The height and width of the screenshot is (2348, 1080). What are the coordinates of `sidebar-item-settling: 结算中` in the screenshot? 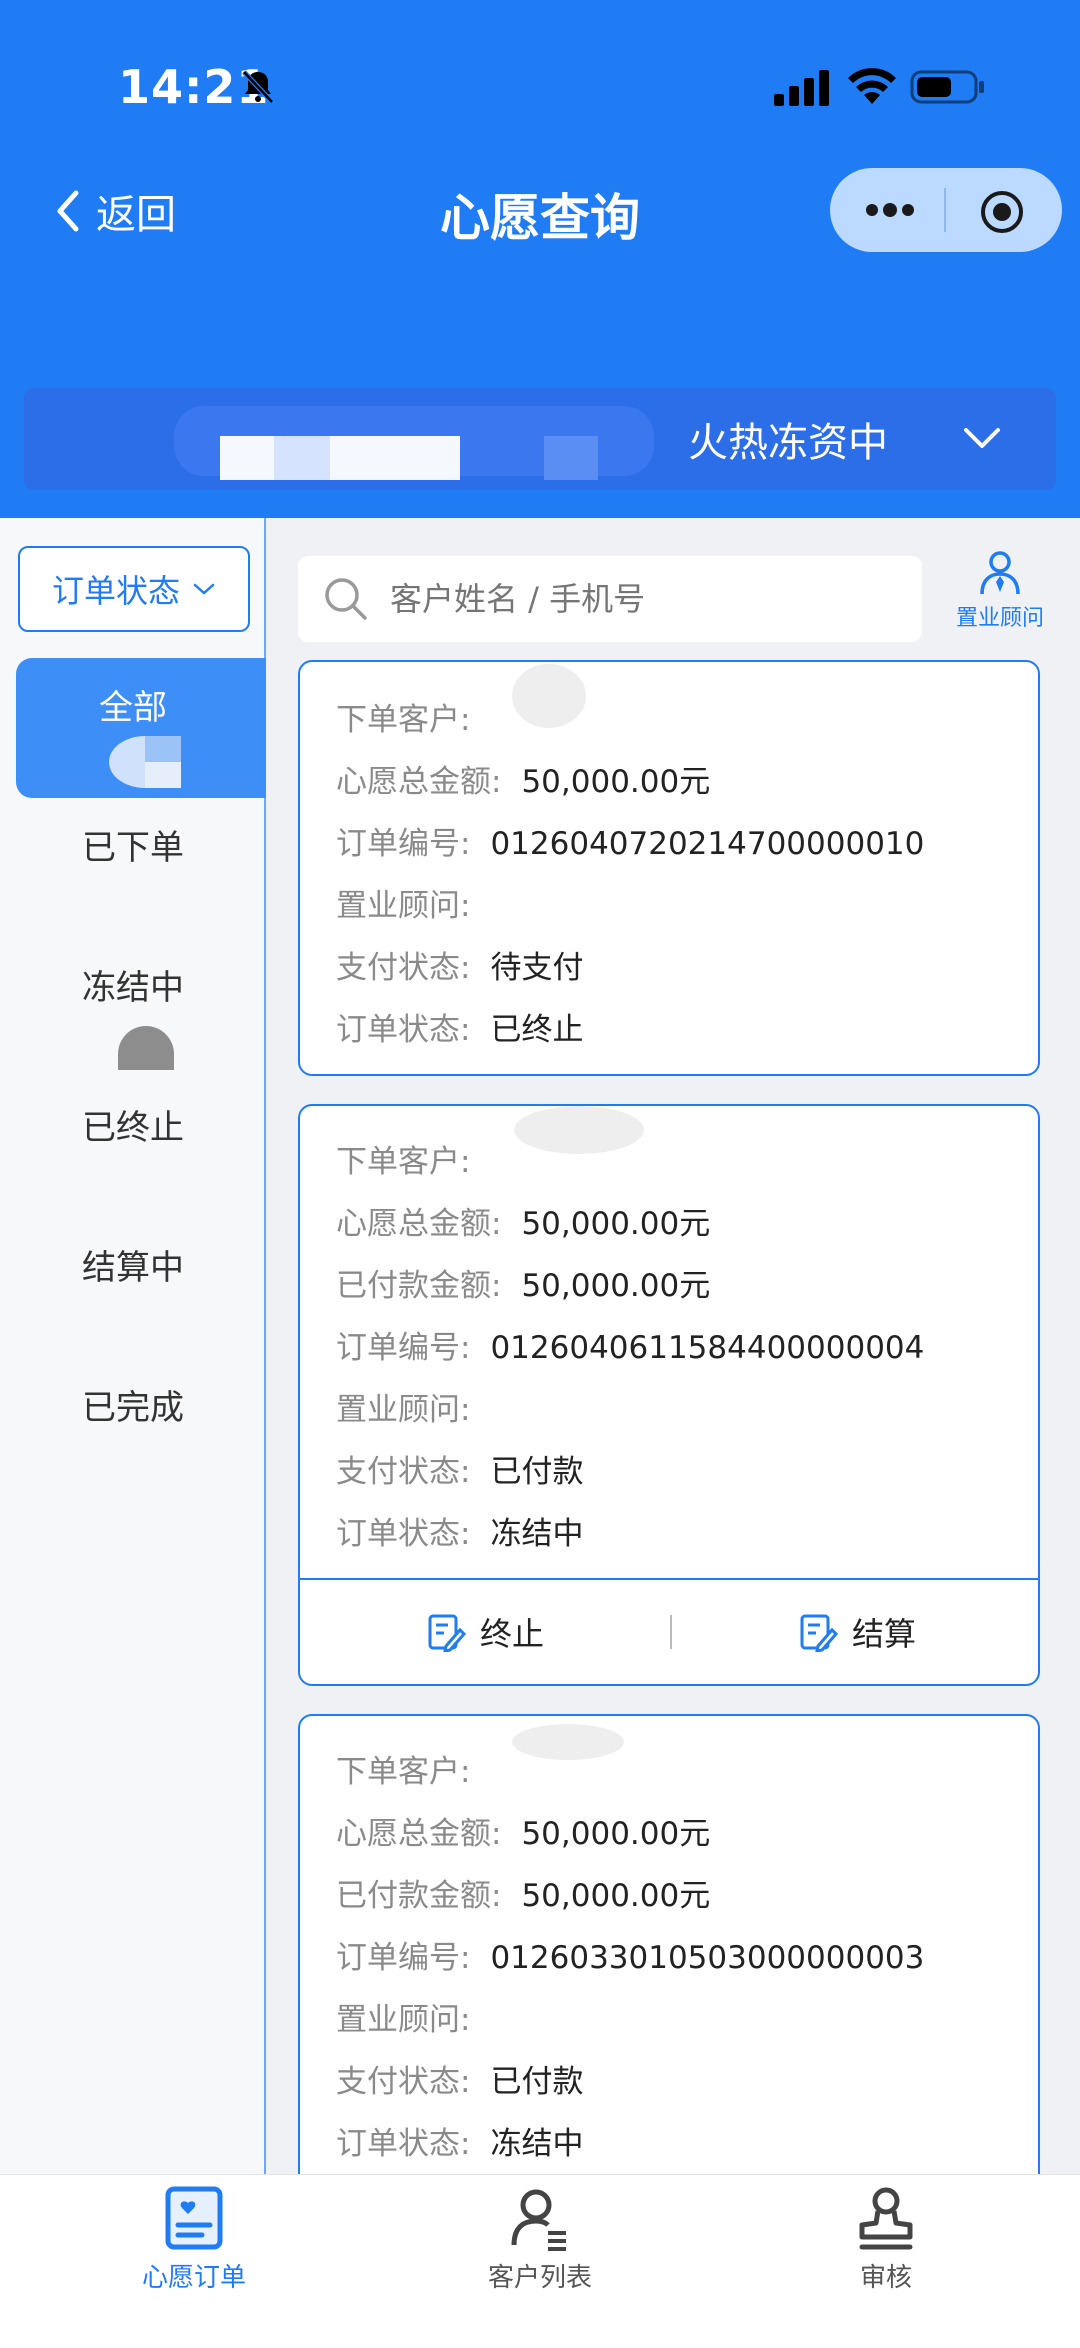 It's located at (141, 1288).